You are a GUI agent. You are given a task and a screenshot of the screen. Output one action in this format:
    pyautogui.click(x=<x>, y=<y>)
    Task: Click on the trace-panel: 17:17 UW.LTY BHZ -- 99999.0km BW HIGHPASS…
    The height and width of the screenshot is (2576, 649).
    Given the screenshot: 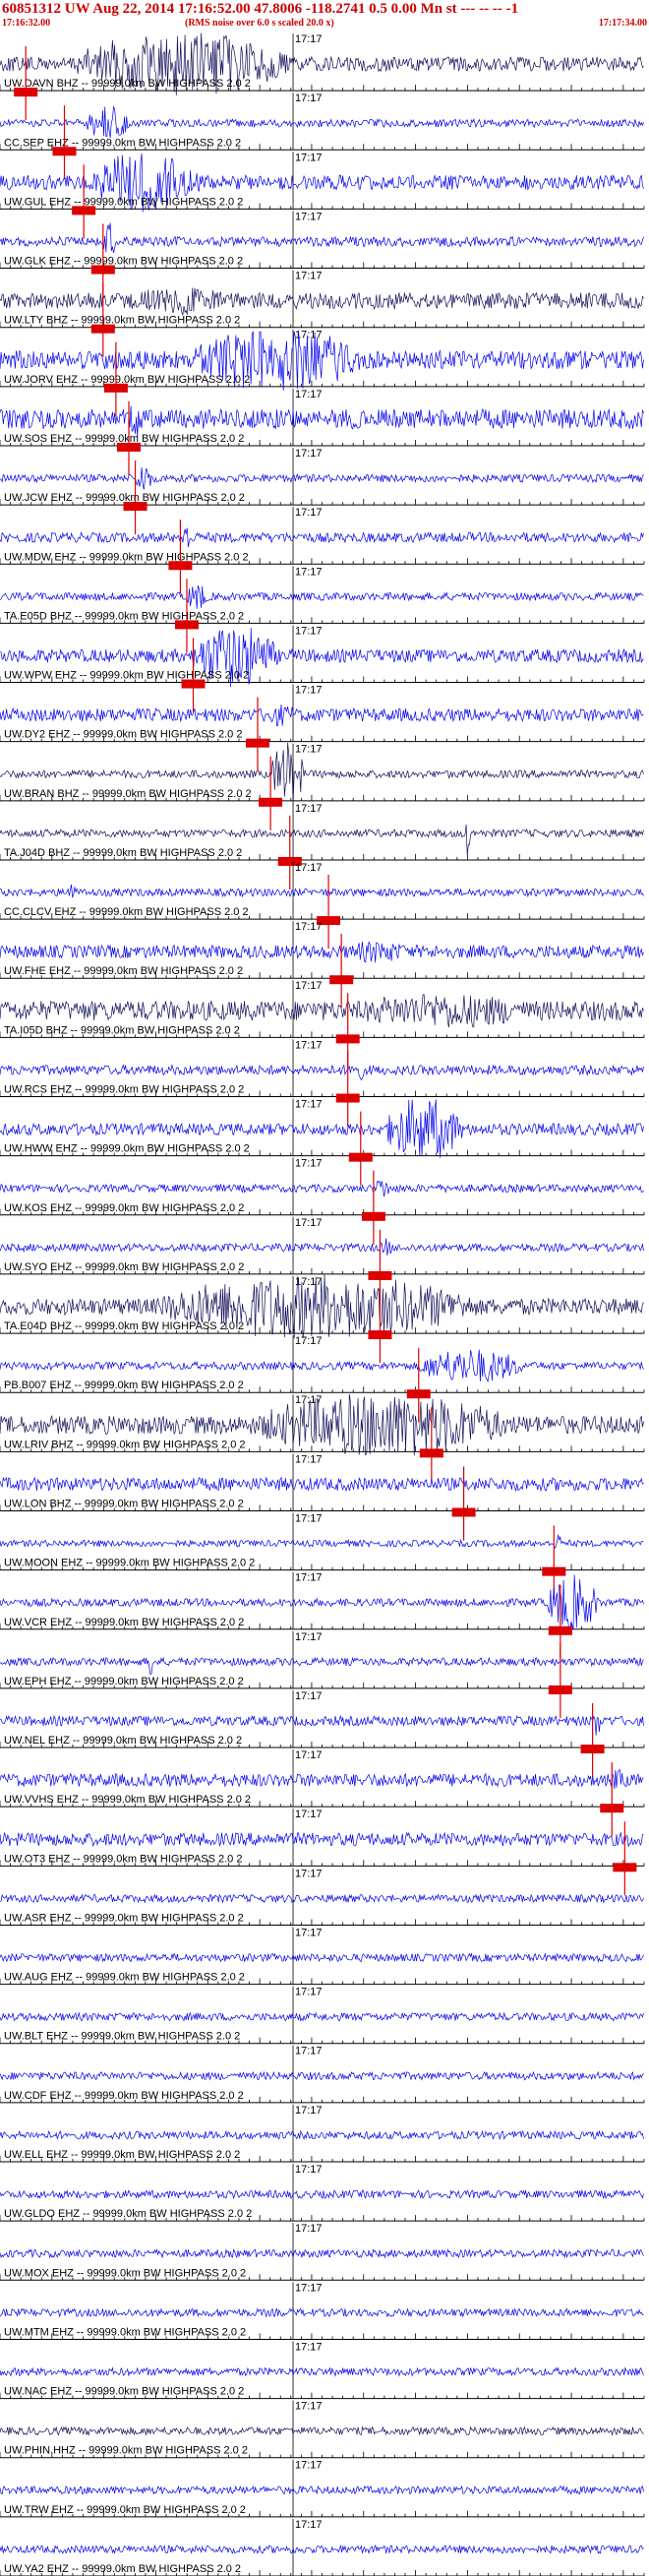 What is the action you would take?
    pyautogui.click(x=322, y=313)
    